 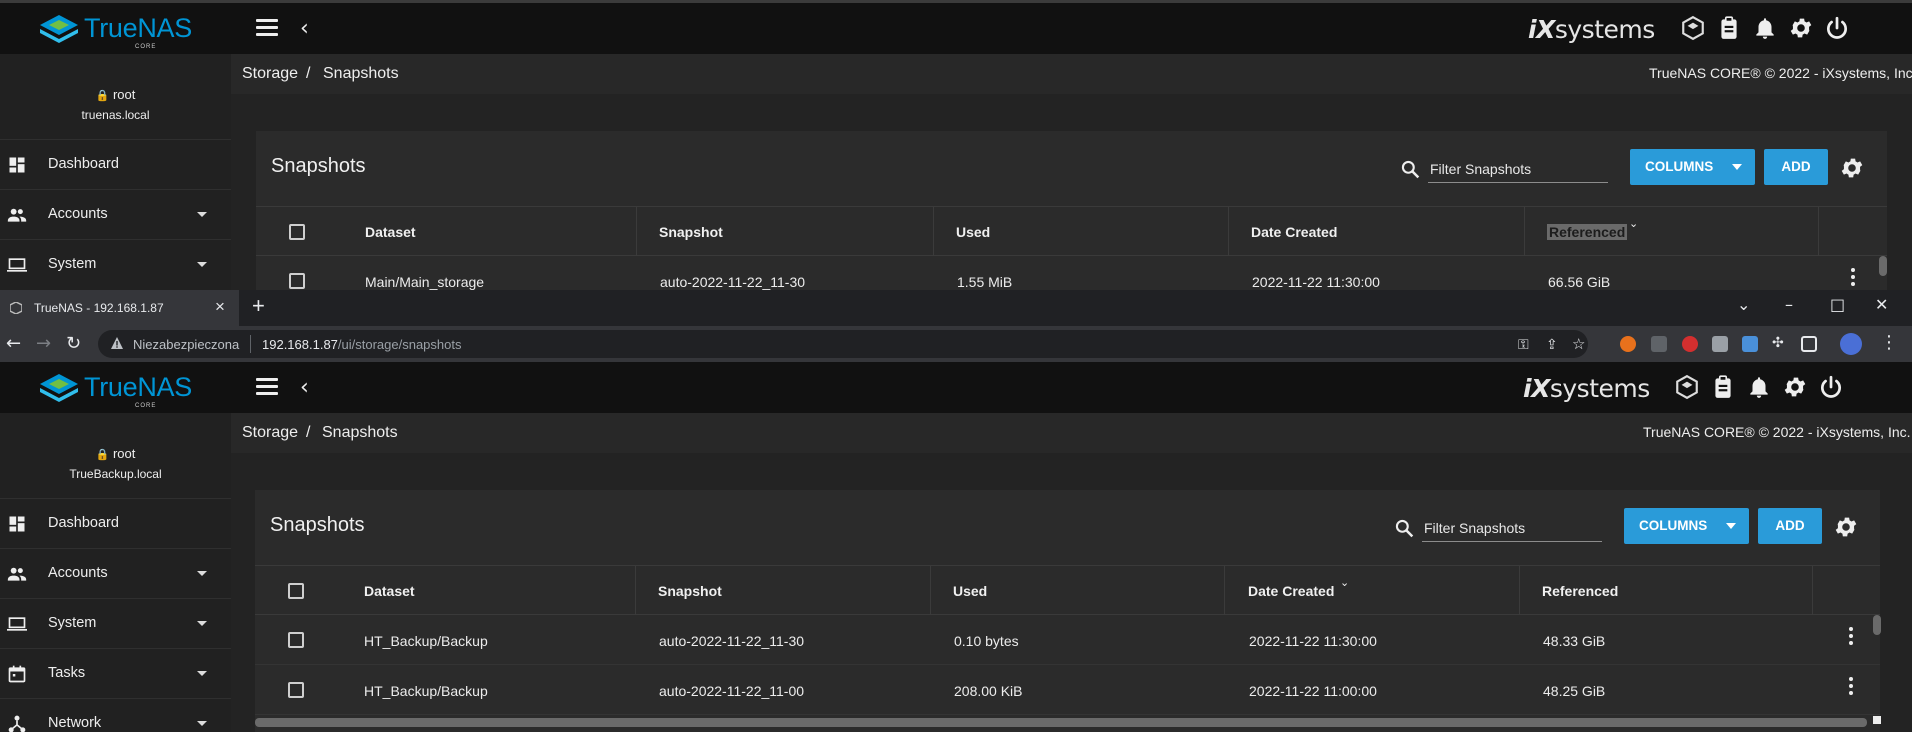 I want to click on copyright-text: TrueNAS CORE® © 2022 - iXsystems, Inc., so click(x=1780, y=73).